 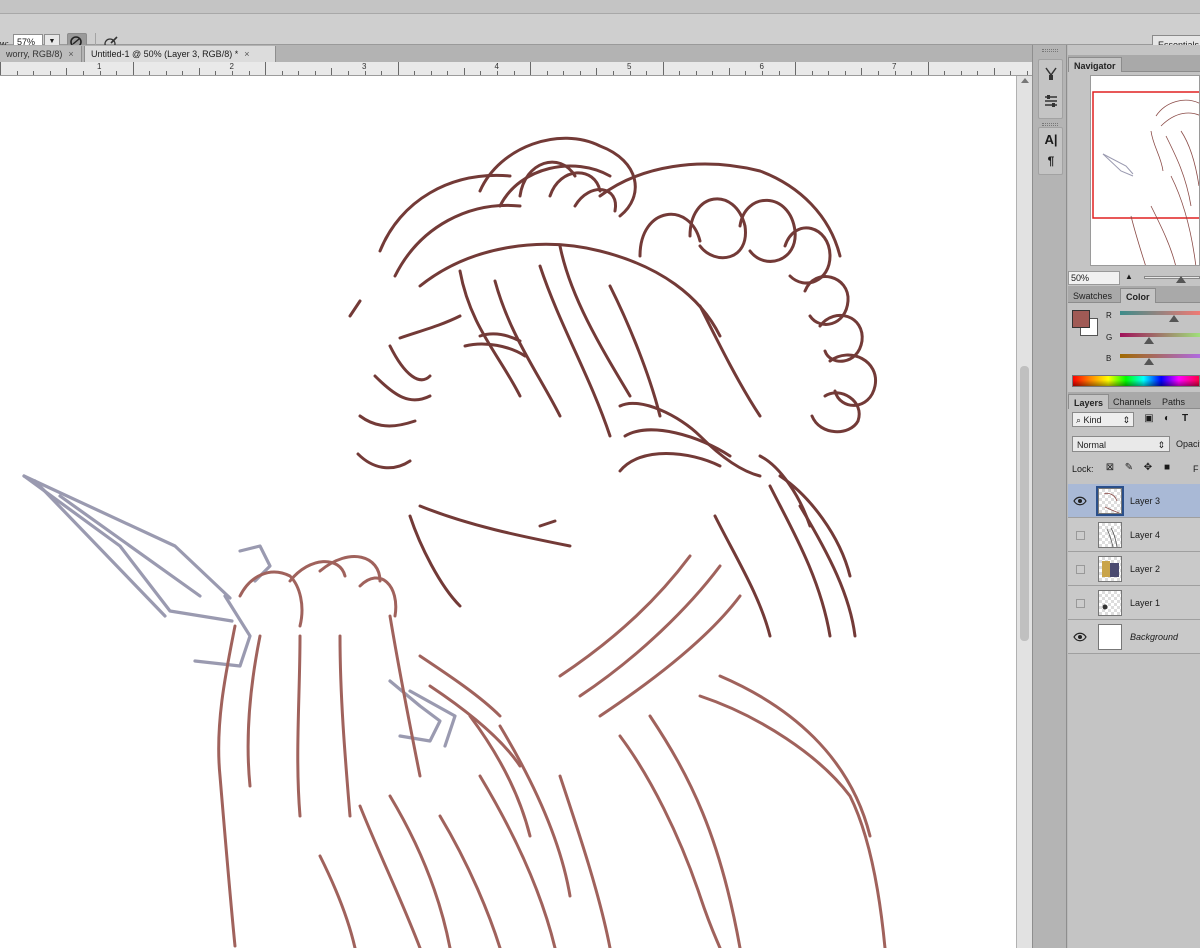 I want to click on eye-icon, so click(x=1080, y=501).